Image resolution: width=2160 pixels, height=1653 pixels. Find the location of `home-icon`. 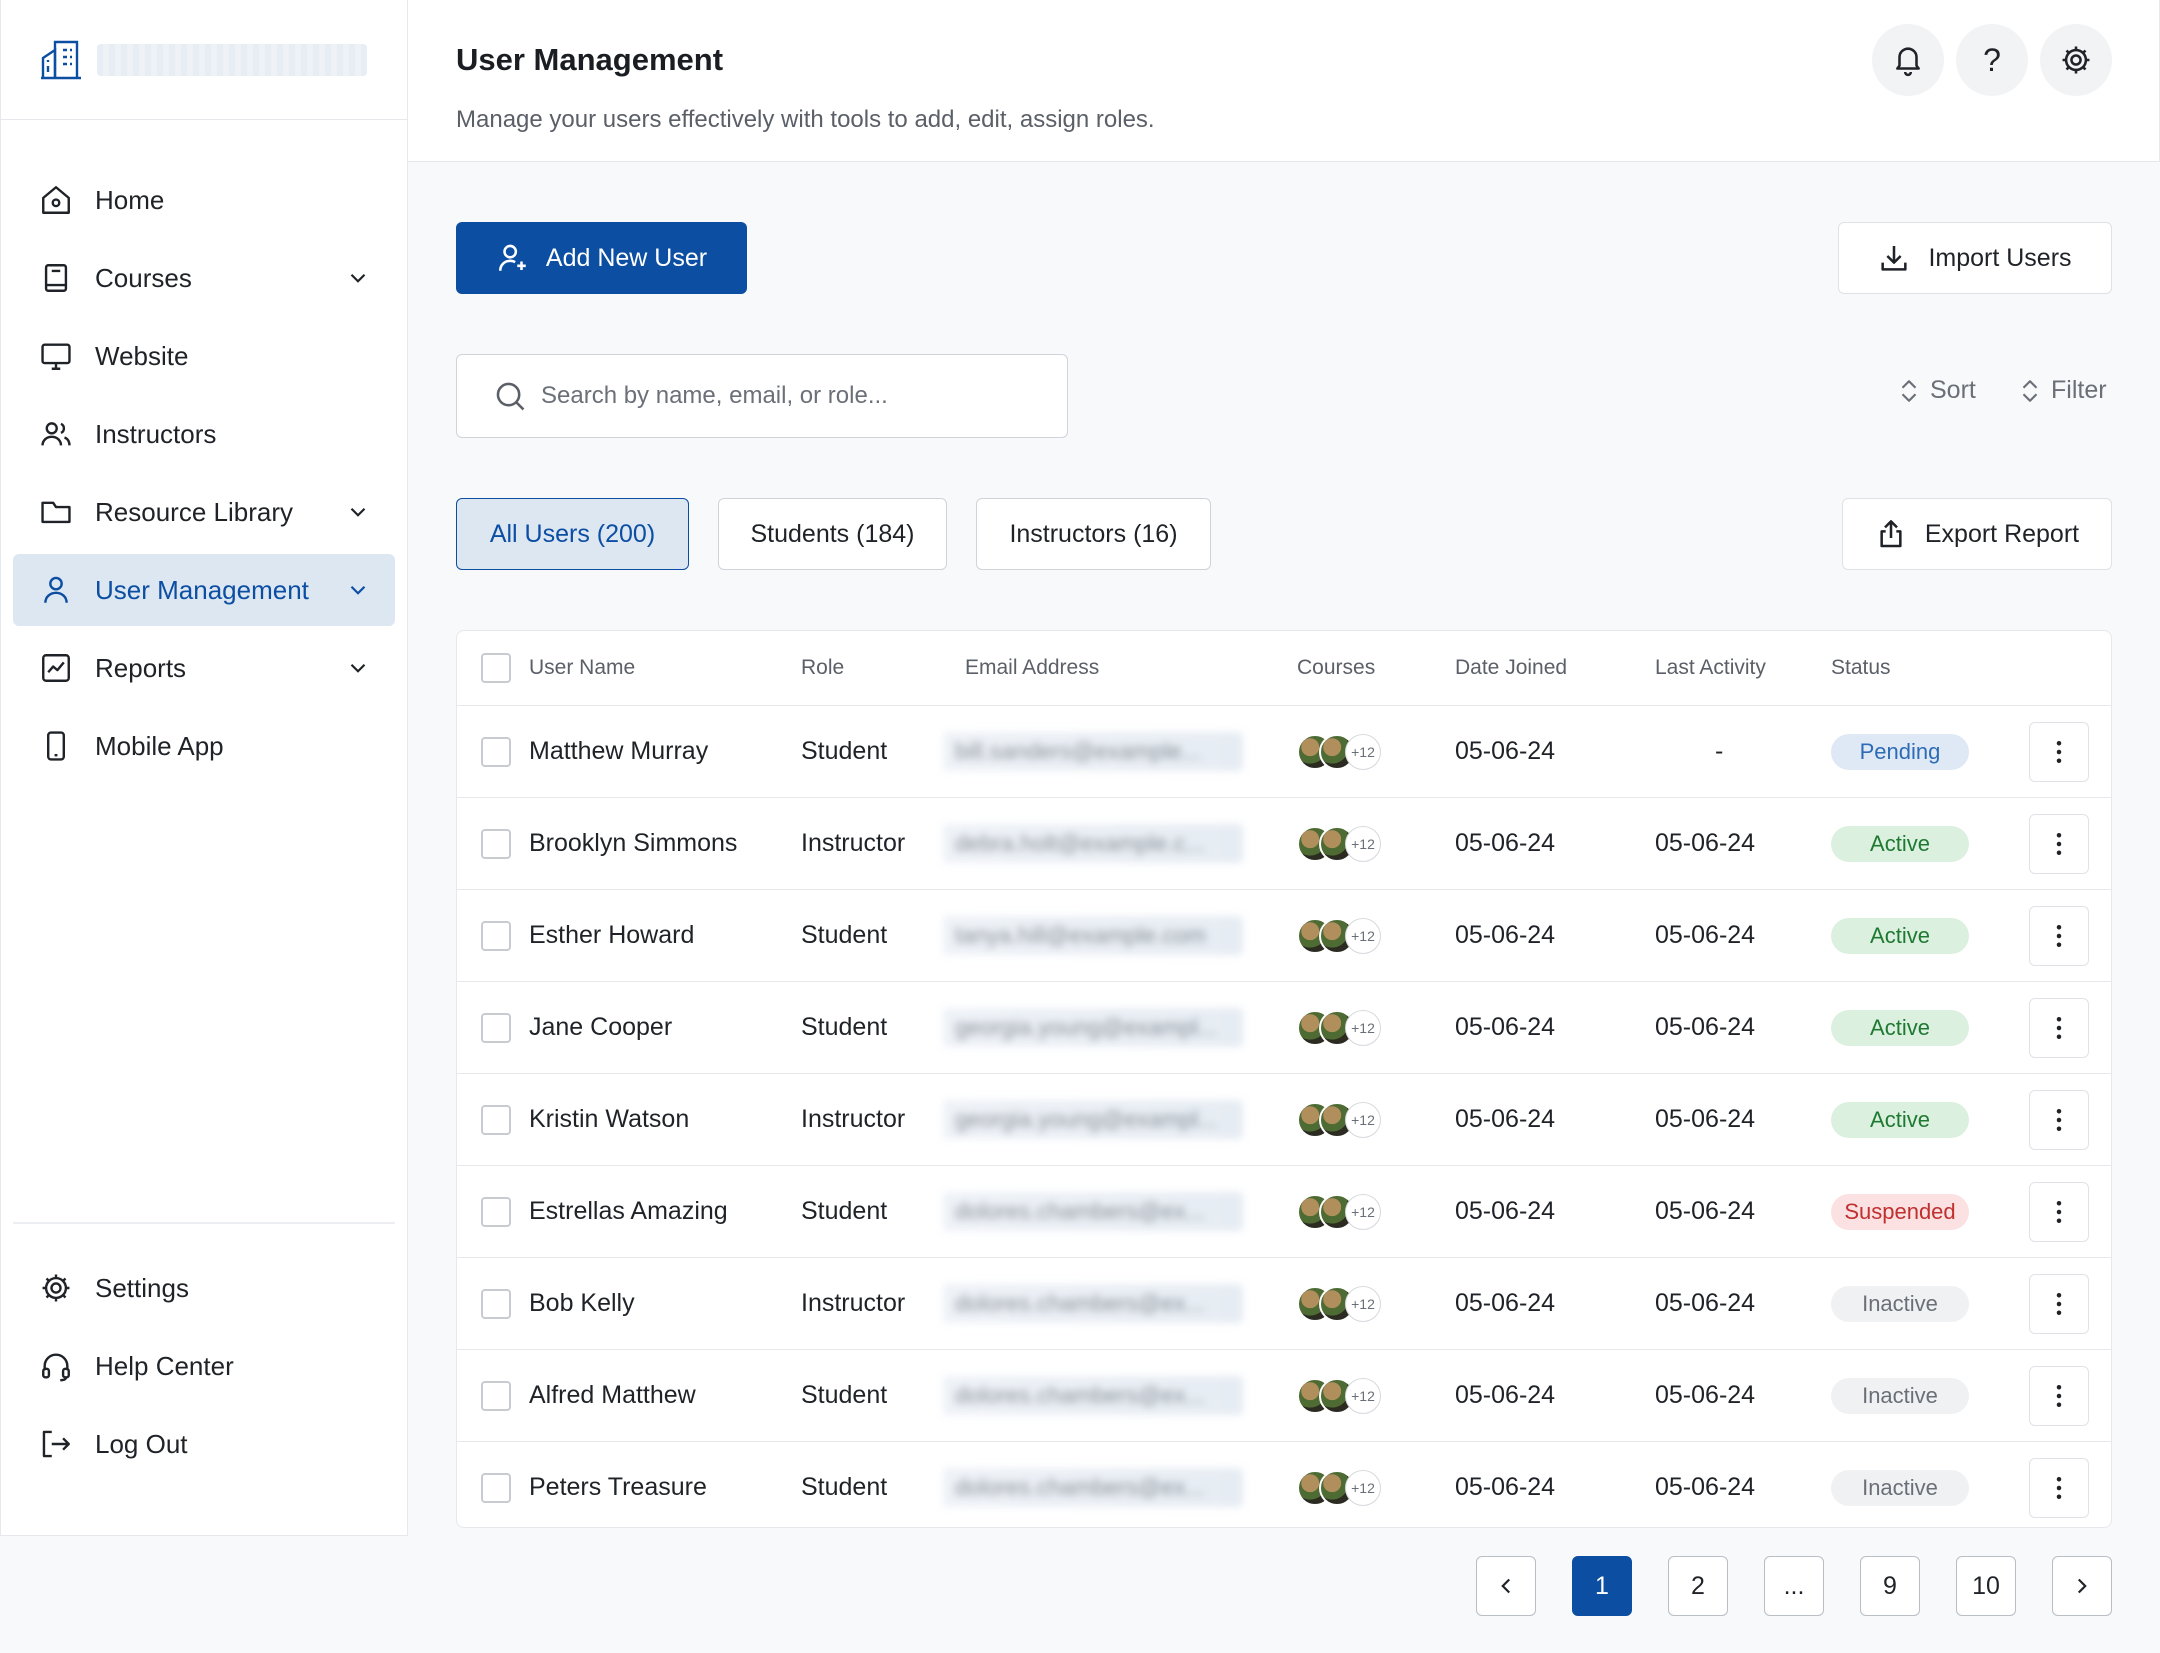

home-icon is located at coordinates (56, 200).